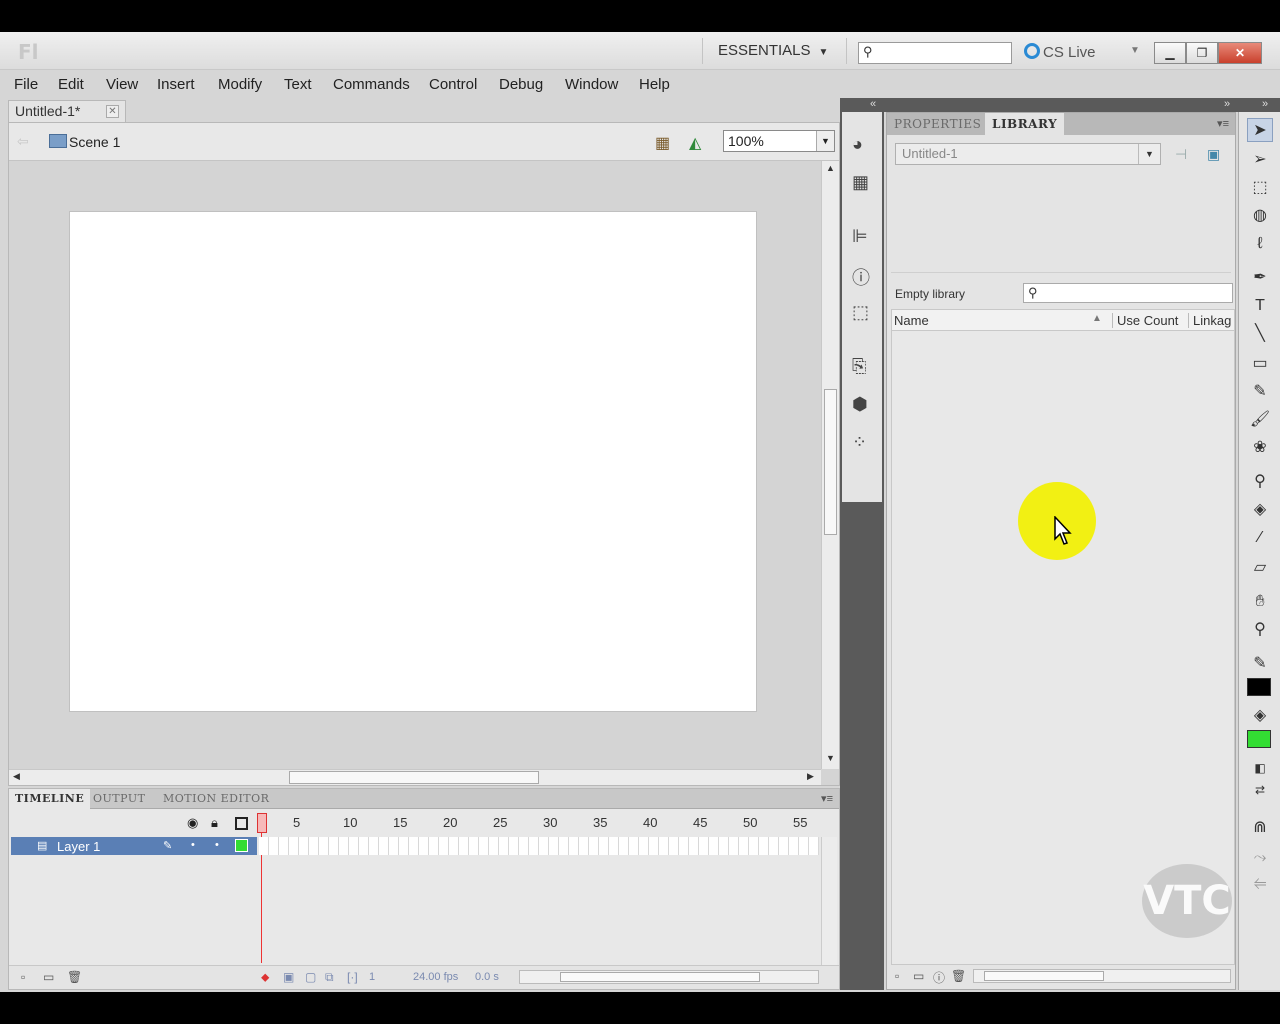 Image resolution: width=1280 pixels, height=1024 pixels. I want to click on library-horizontal-scrollbar, so click(1102, 976).